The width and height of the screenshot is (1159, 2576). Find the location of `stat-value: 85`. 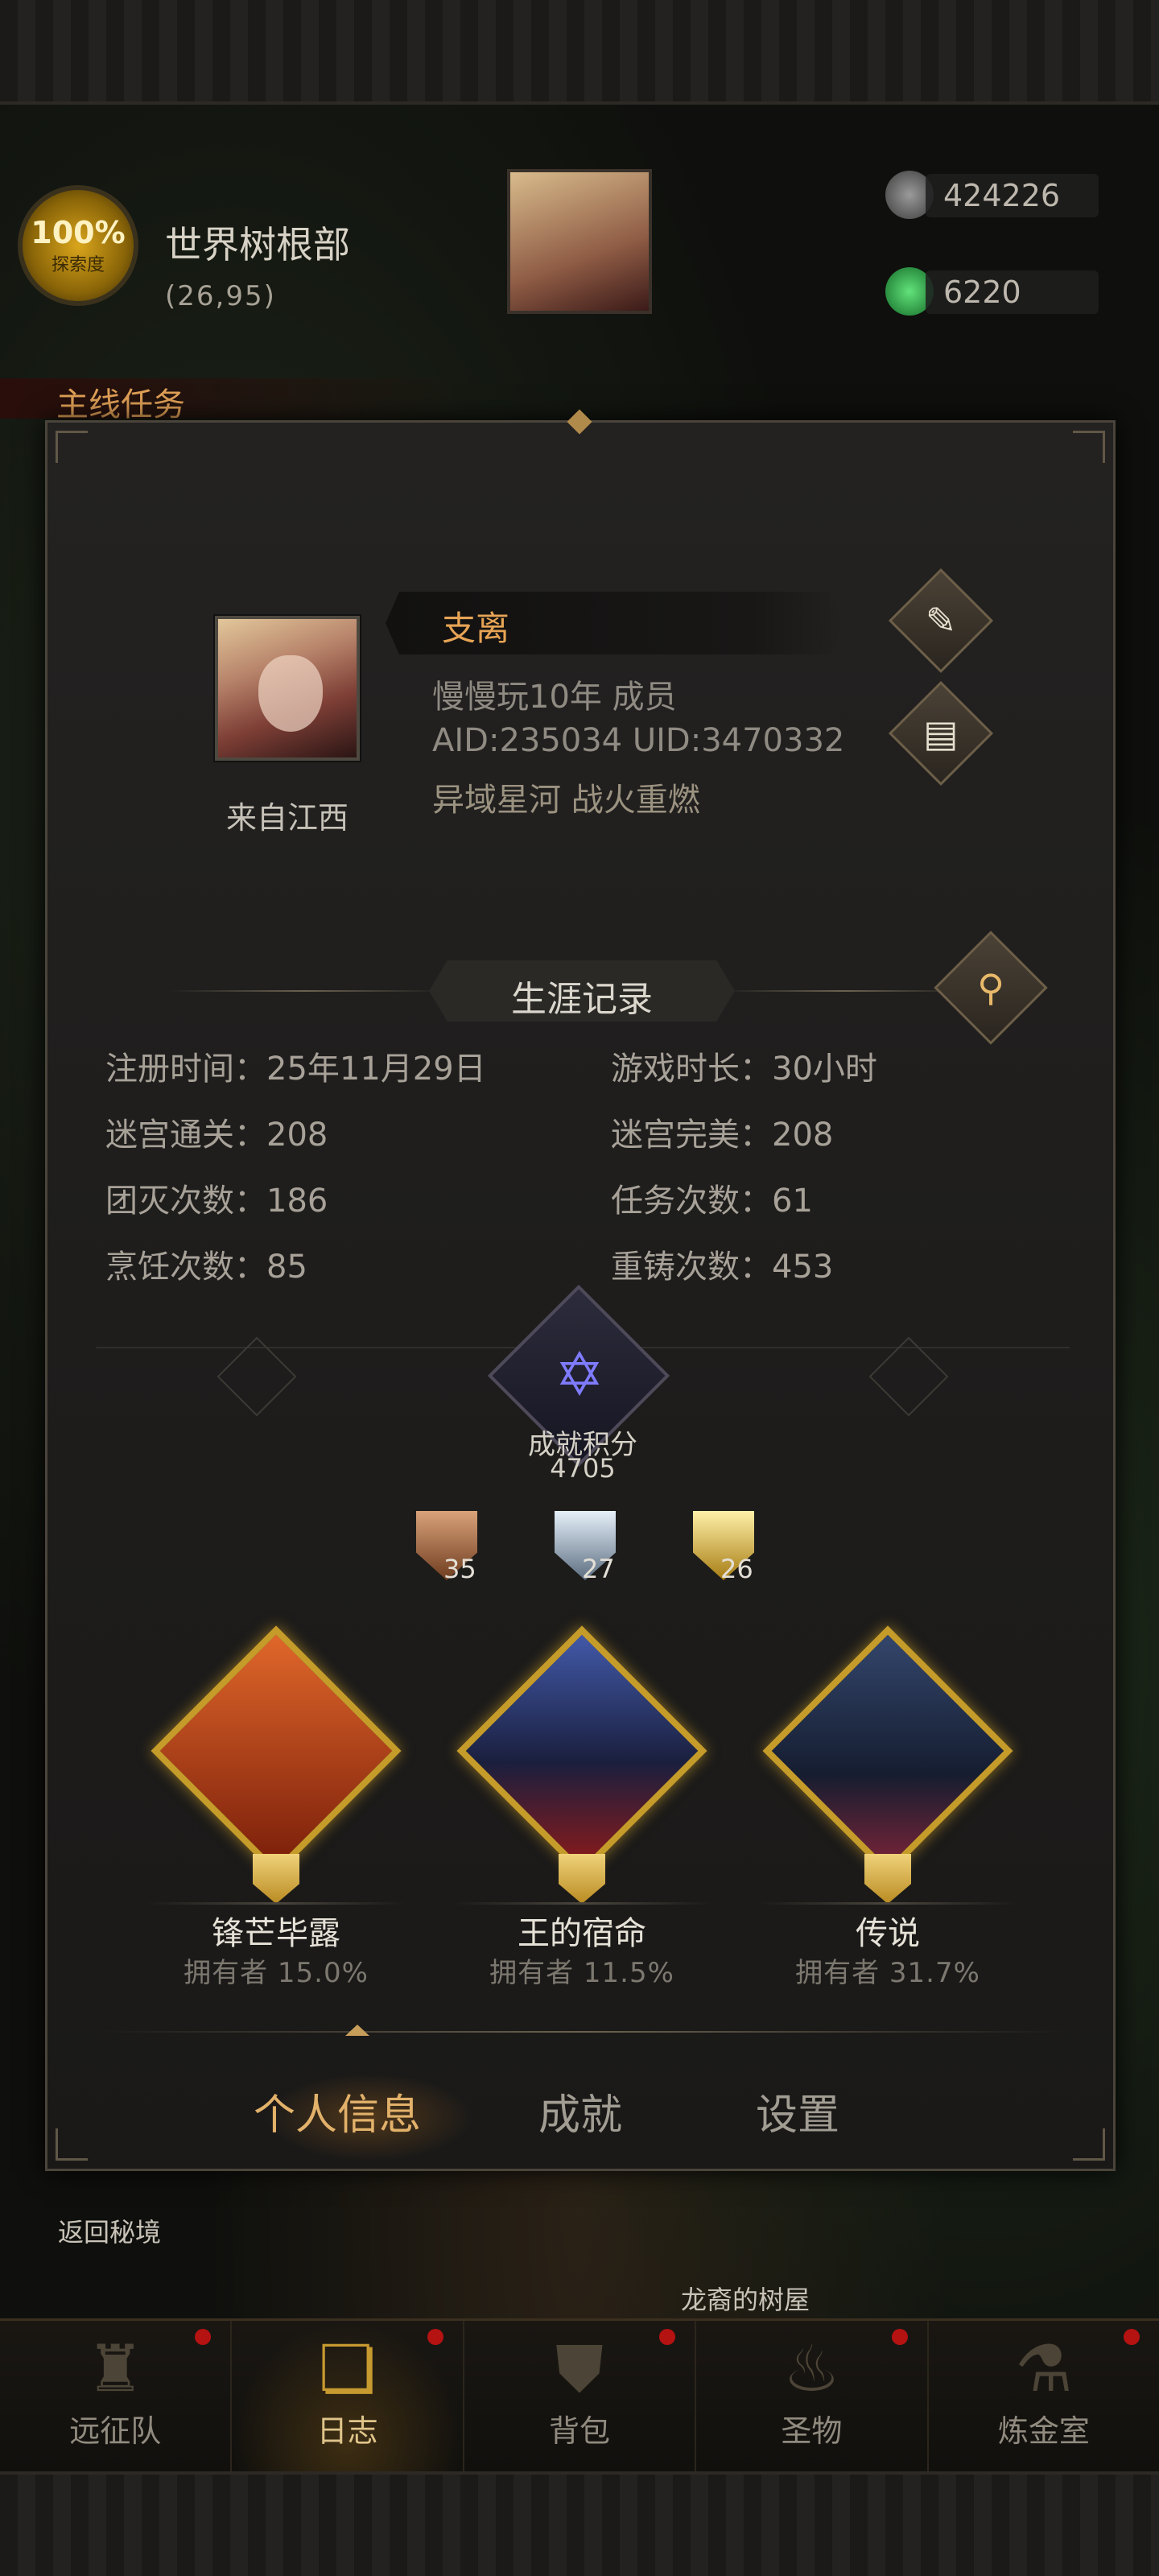

stat-value: 85 is located at coordinates (286, 1267).